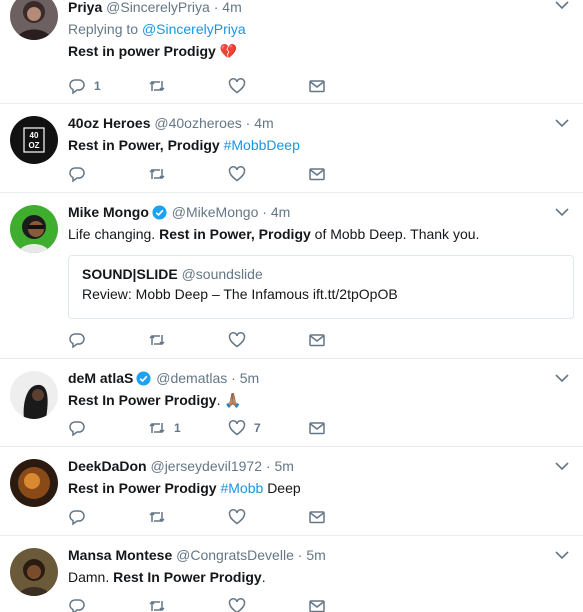 Image resolution: width=583 pixels, height=612 pixels. Describe the element at coordinates (120, 555) in the screenshot. I see `author-name: Mansa Montese` at that location.